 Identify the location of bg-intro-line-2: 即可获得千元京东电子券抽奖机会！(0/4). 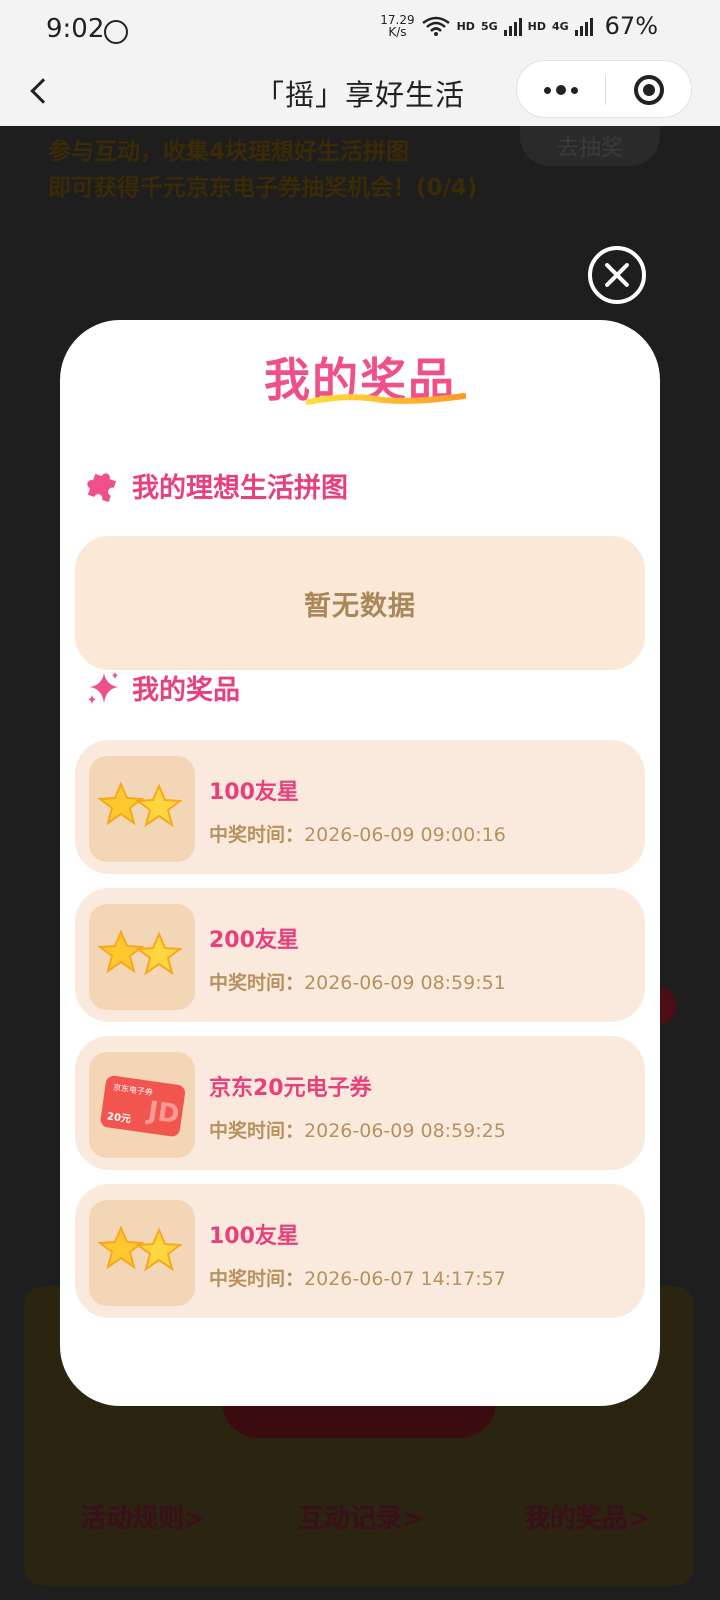
(263, 188).